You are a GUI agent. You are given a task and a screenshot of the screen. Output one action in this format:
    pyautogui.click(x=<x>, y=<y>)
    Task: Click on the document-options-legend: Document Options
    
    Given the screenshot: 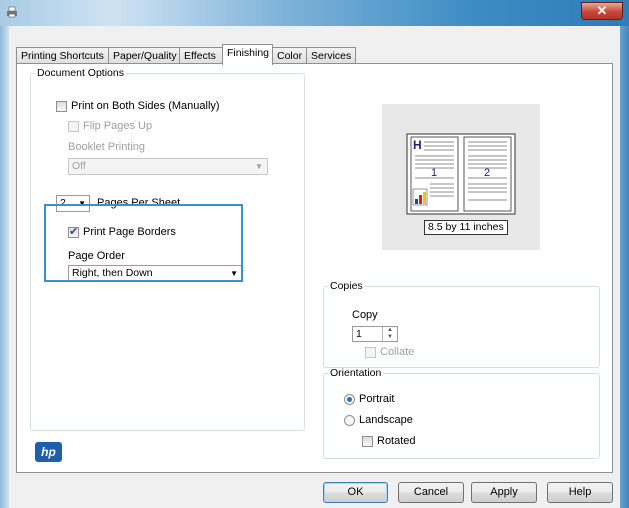 What is the action you would take?
    pyautogui.click(x=80, y=73)
    